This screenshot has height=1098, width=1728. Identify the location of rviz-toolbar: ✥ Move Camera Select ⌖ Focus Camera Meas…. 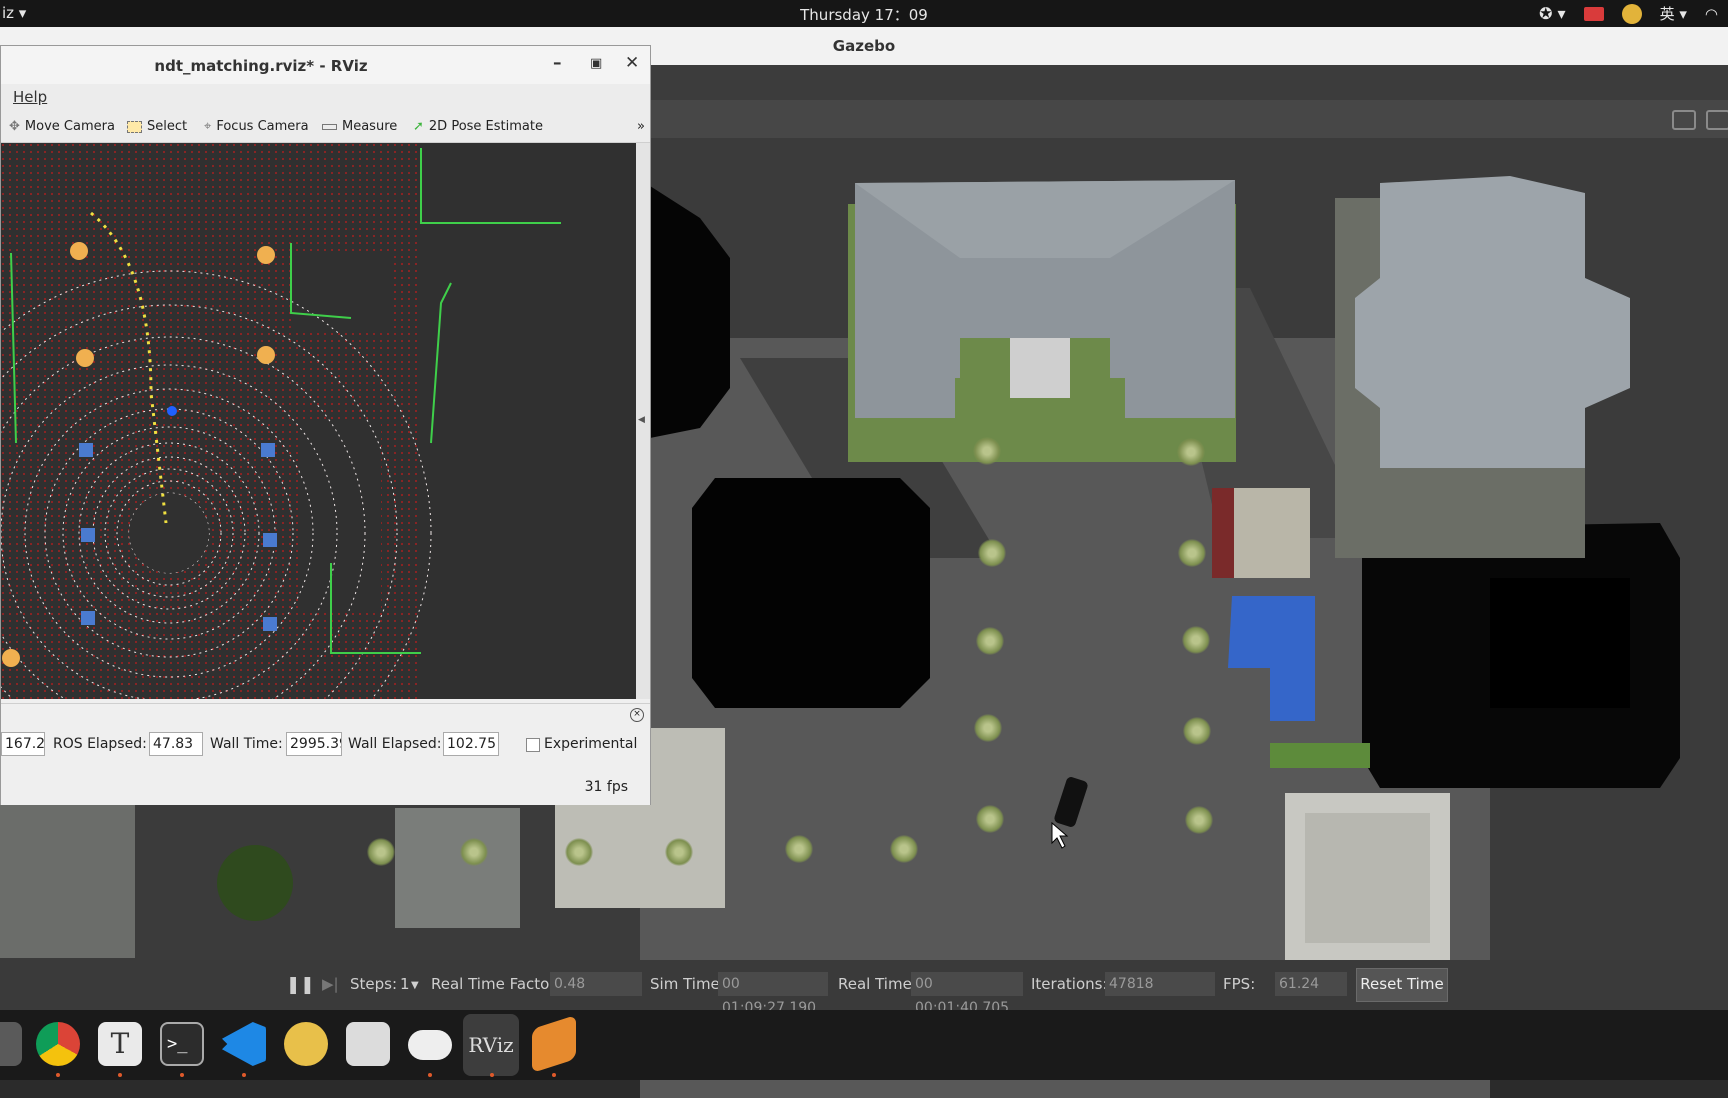
(325, 126).